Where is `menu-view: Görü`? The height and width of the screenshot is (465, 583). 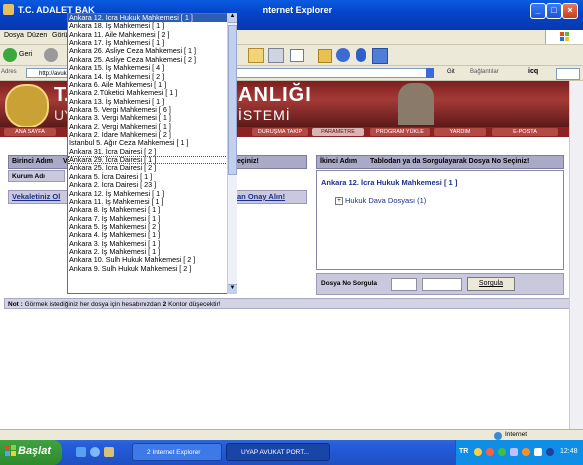 menu-view: Görü is located at coordinates (60, 35).